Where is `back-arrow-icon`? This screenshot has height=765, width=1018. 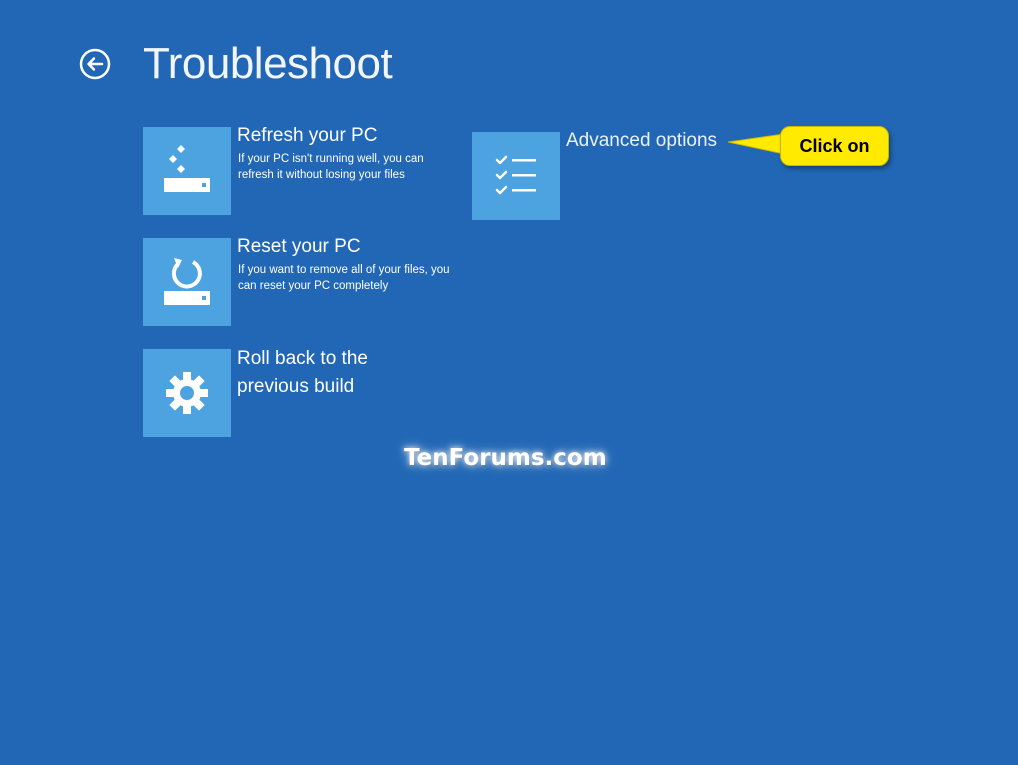 back-arrow-icon is located at coordinates (95, 64).